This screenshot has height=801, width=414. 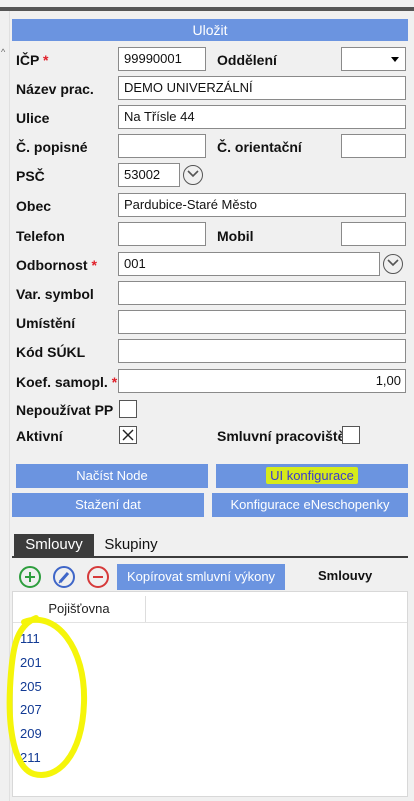 What do you see at coordinates (46, 323) in the screenshot?
I see `umisteni-label: Umístění` at bounding box center [46, 323].